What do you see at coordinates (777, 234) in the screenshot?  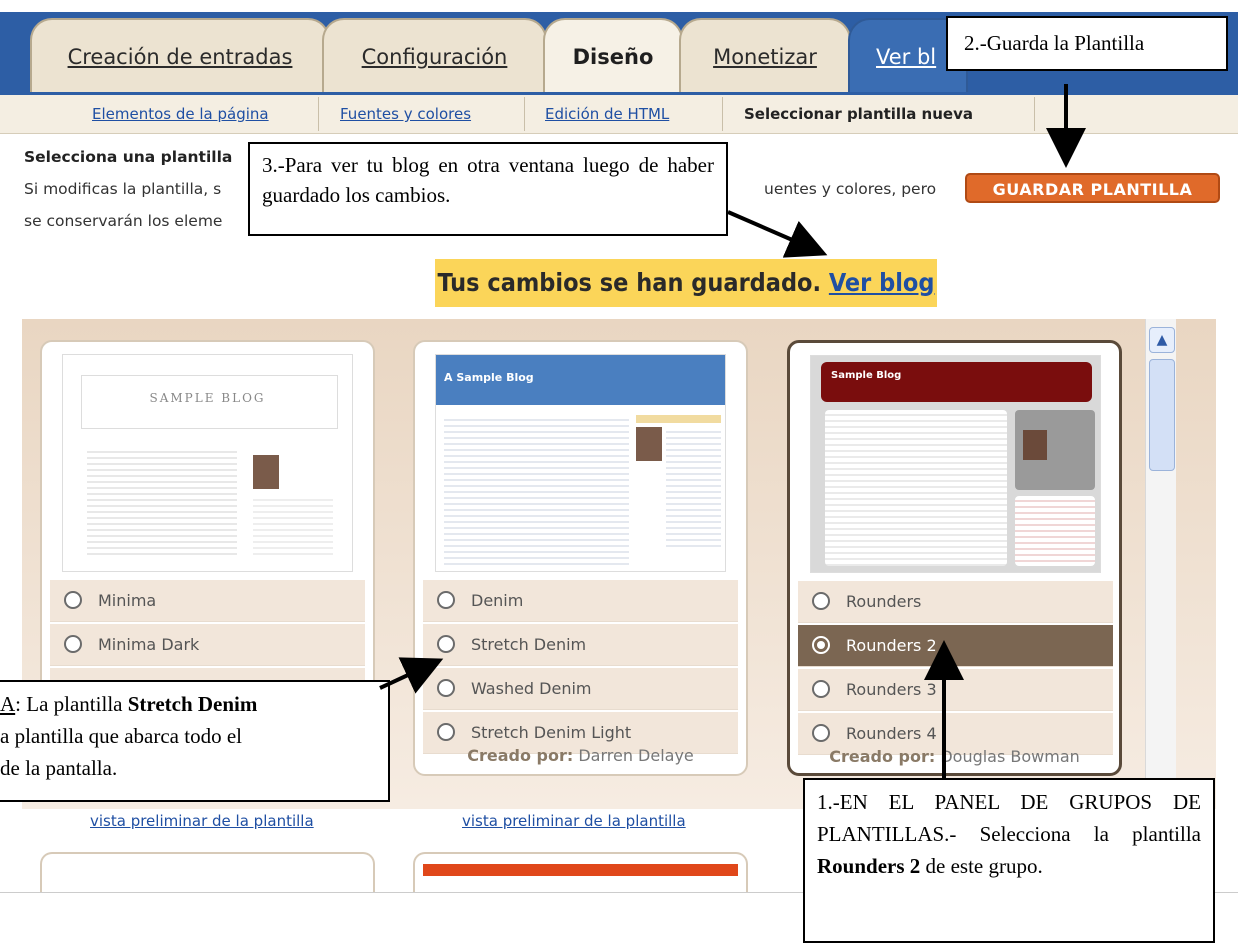 I see `arrow-to-view-blog` at bounding box center [777, 234].